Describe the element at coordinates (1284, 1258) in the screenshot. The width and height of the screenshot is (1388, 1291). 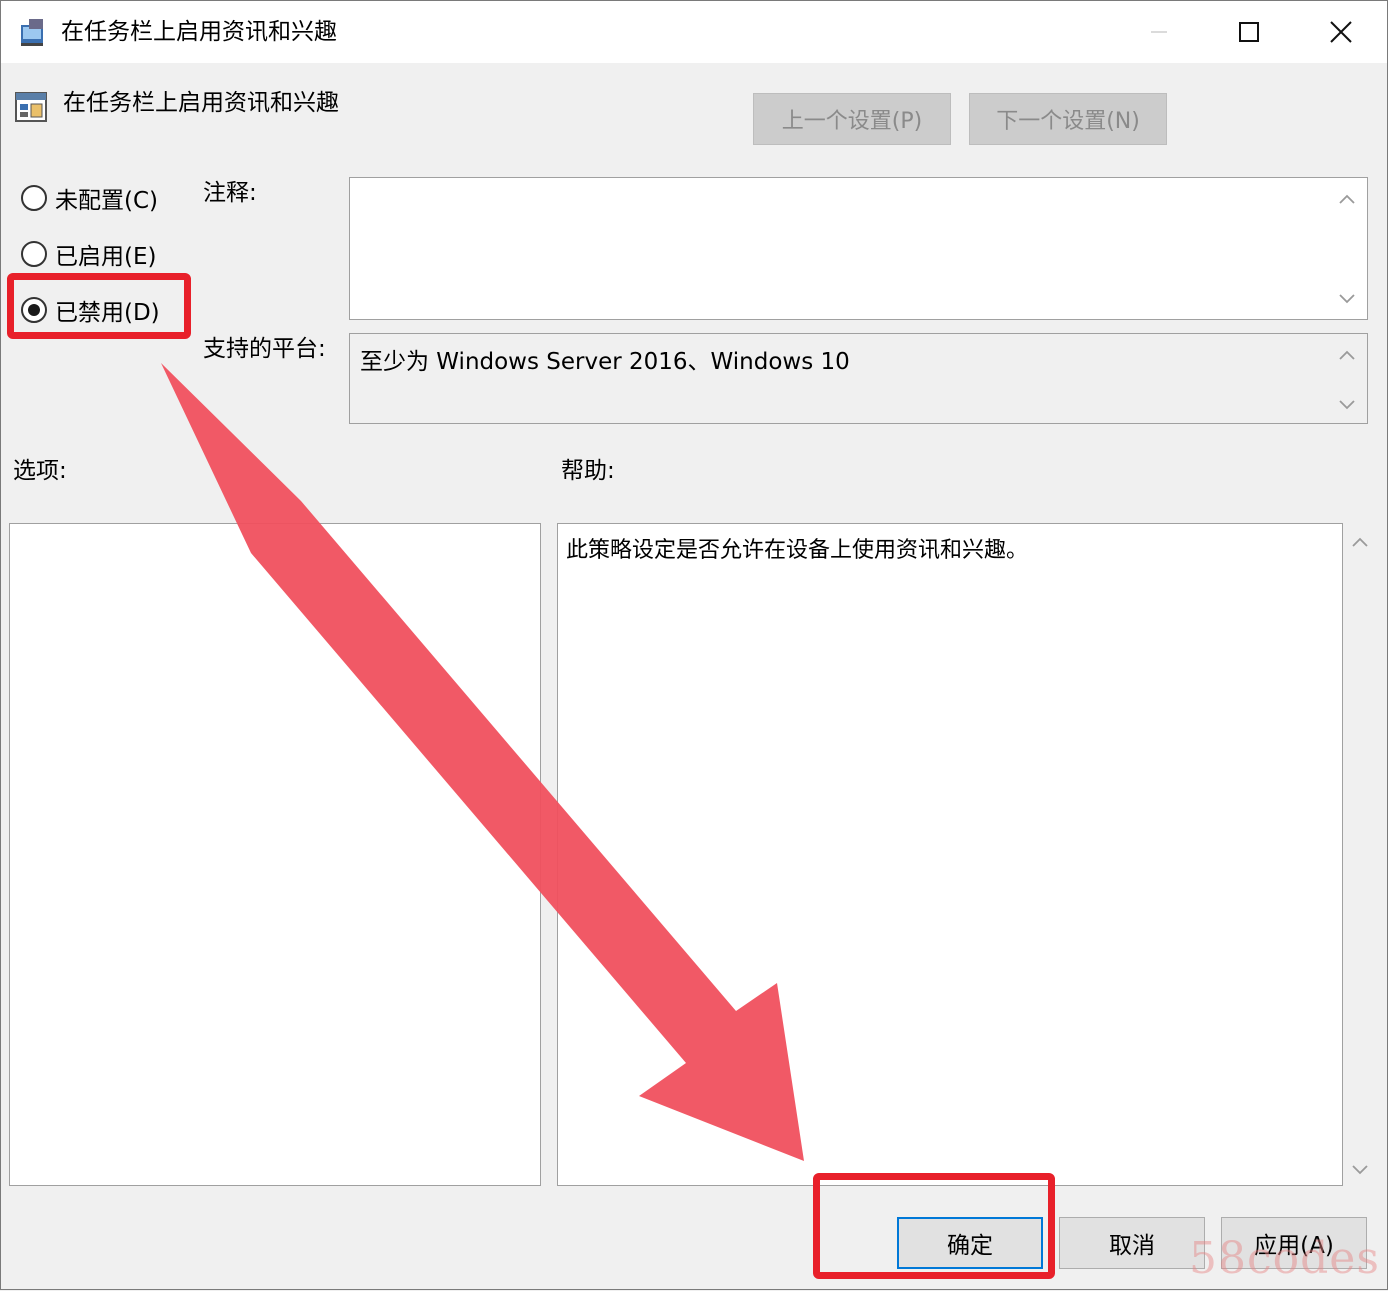
I see `watermark: 58codes` at that location.